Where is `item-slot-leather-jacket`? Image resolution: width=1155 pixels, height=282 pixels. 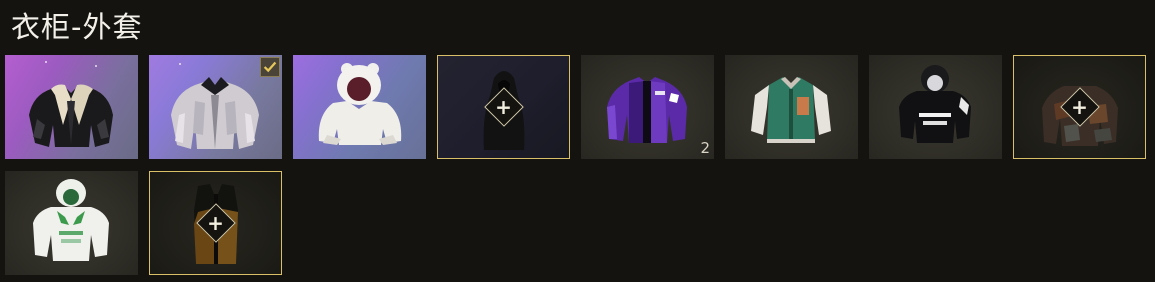
item-slot-leather-jacket is located at coordinates (71, 107).